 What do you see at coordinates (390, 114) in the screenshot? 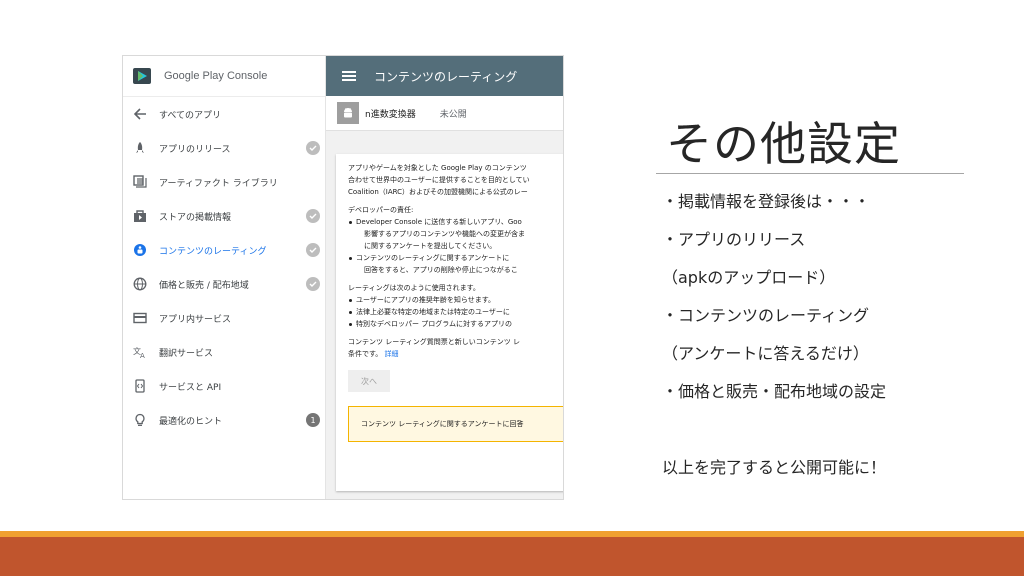
I see `app-name: n進数変換器` at bounding box center [390, 114].